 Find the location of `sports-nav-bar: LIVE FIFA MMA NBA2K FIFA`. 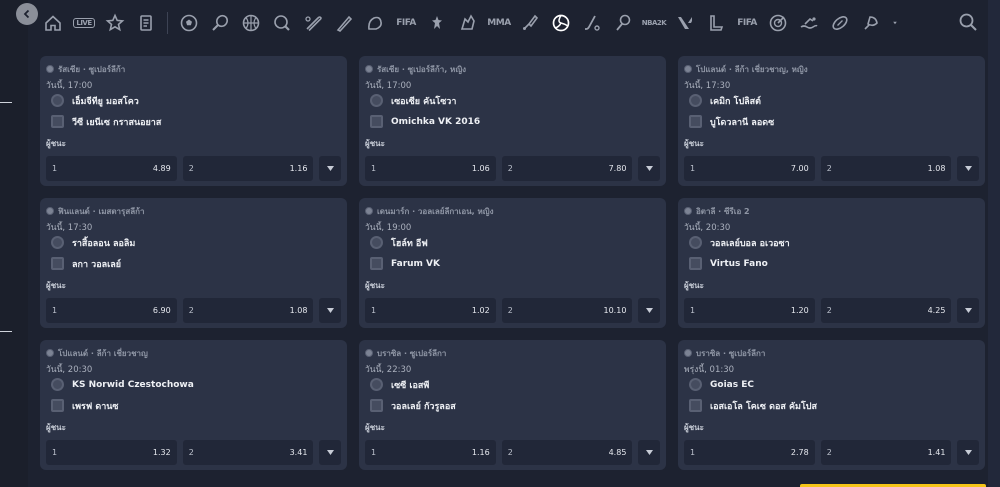

sports-nav-bar: LIVE FIFA MMA NBA2K FIFA is located at coordinates (508, 23).